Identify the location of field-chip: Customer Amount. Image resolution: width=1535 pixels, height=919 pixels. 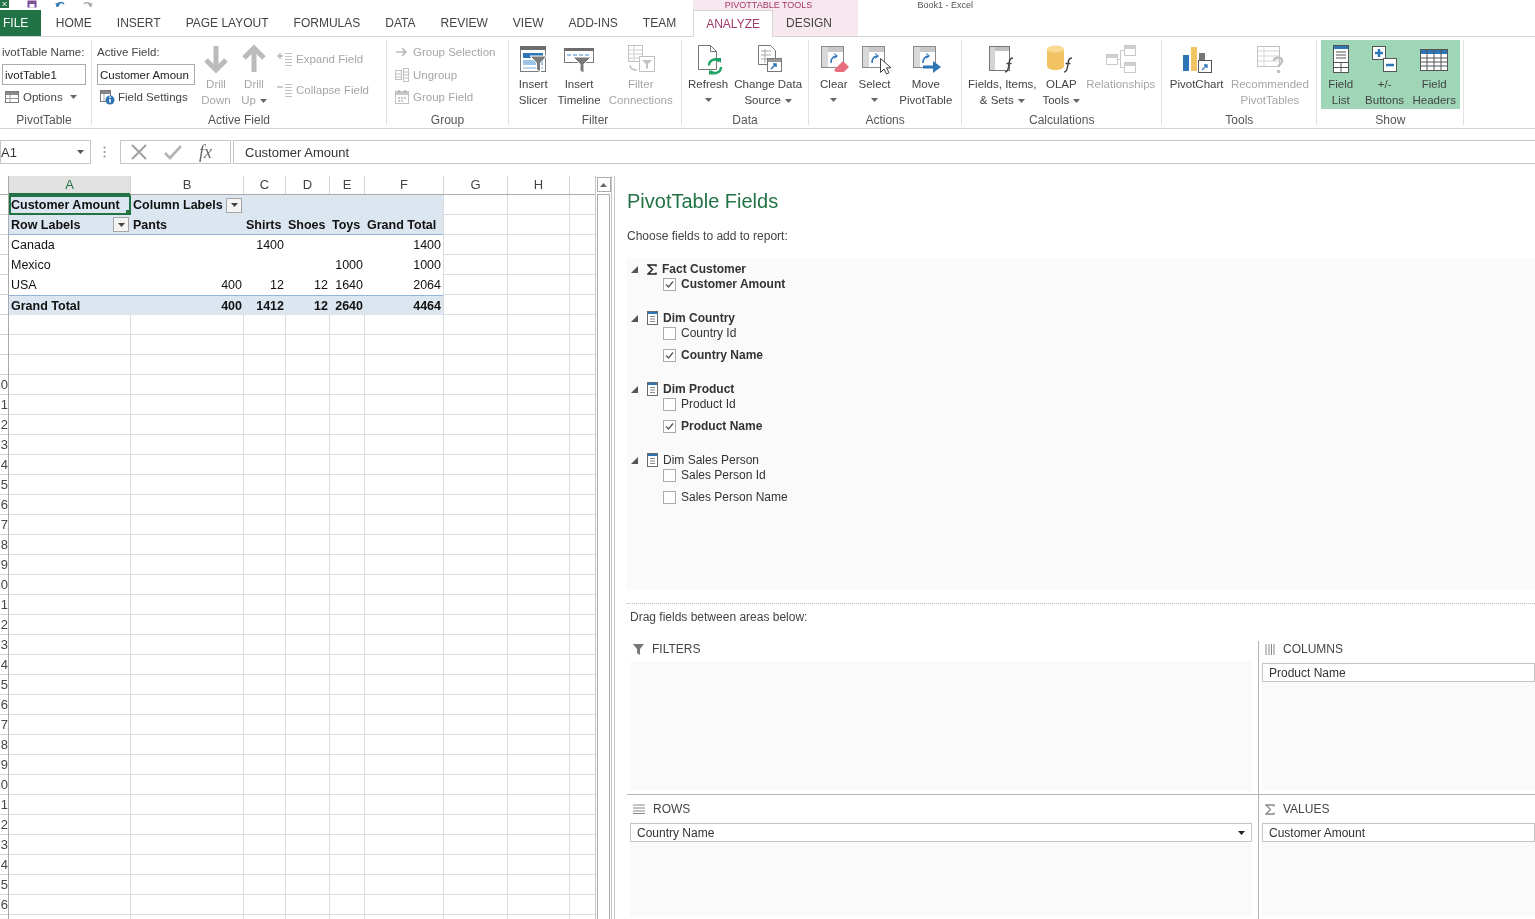
(1398, 832).